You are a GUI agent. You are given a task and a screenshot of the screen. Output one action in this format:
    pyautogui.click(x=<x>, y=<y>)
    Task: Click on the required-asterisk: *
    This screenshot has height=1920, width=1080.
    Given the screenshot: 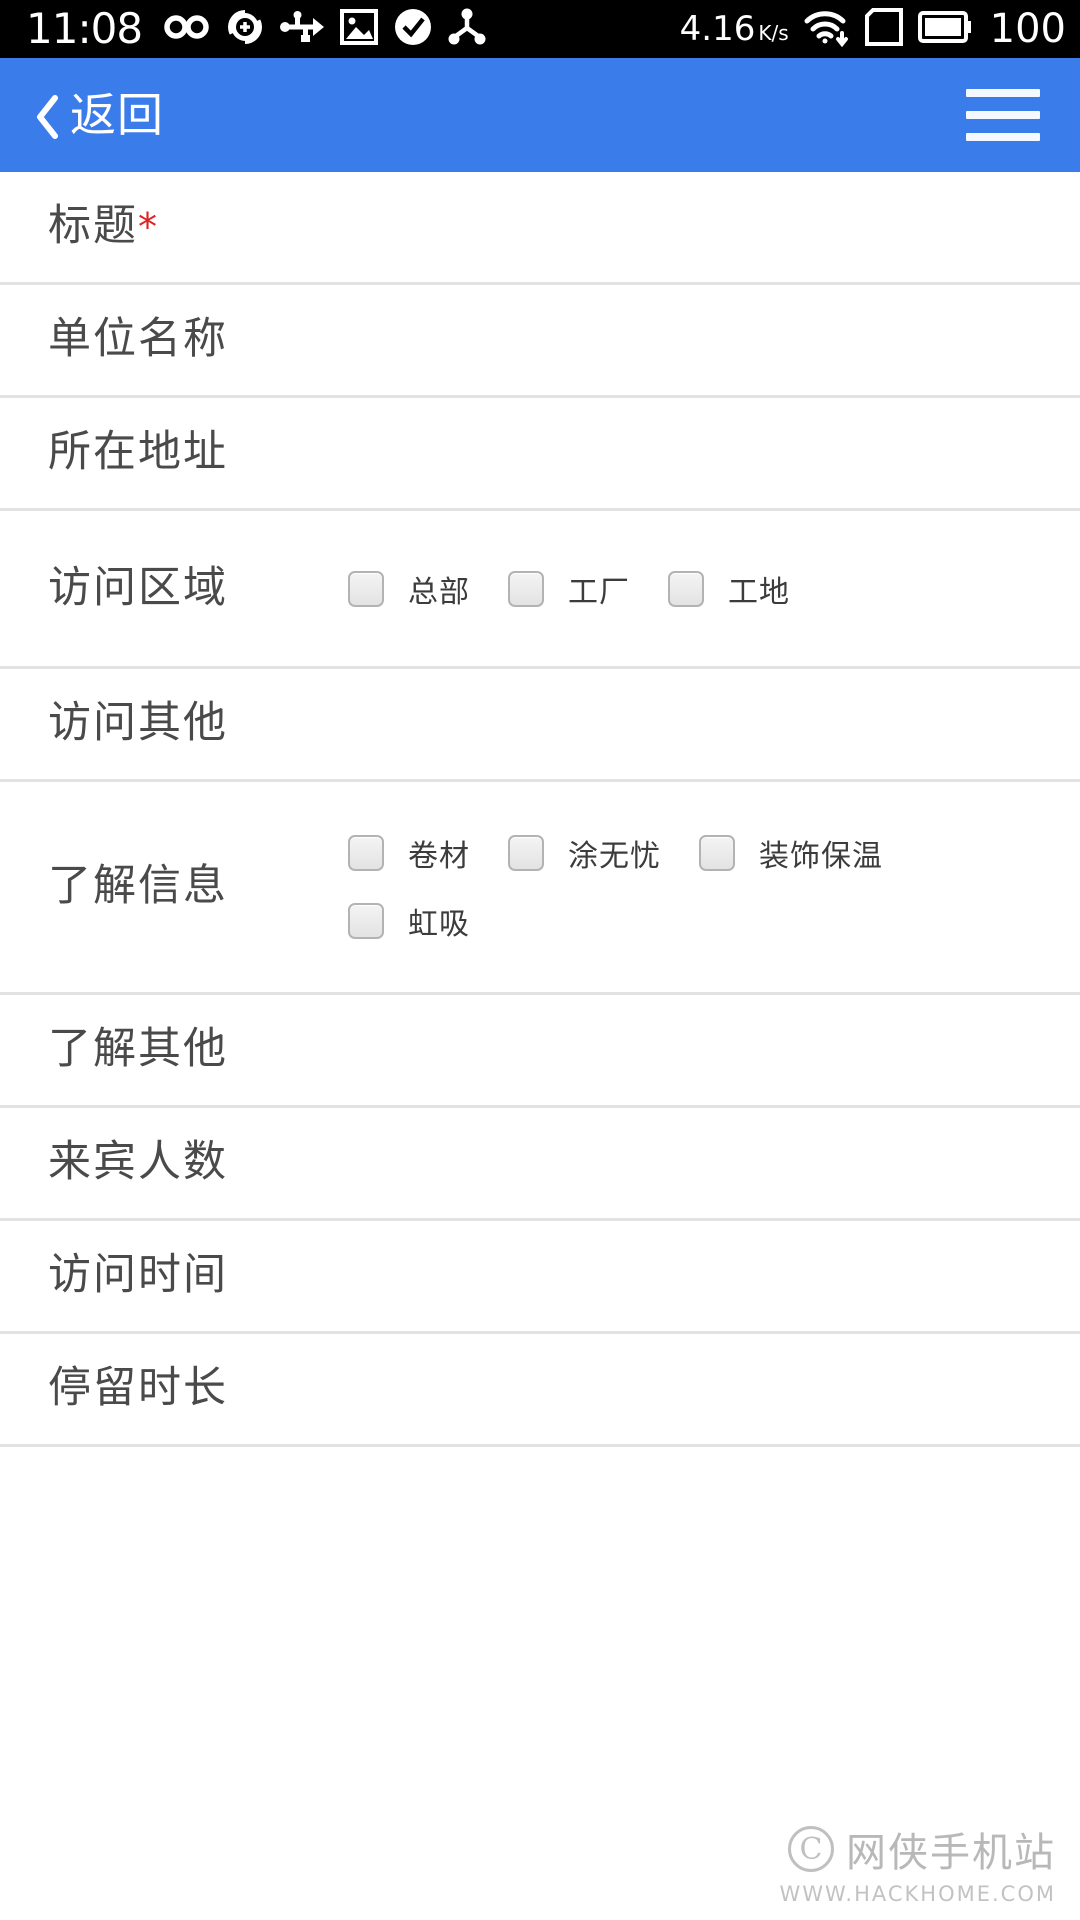 What is the action you would take?
    pyautogui.click(x=148, y=227)
    